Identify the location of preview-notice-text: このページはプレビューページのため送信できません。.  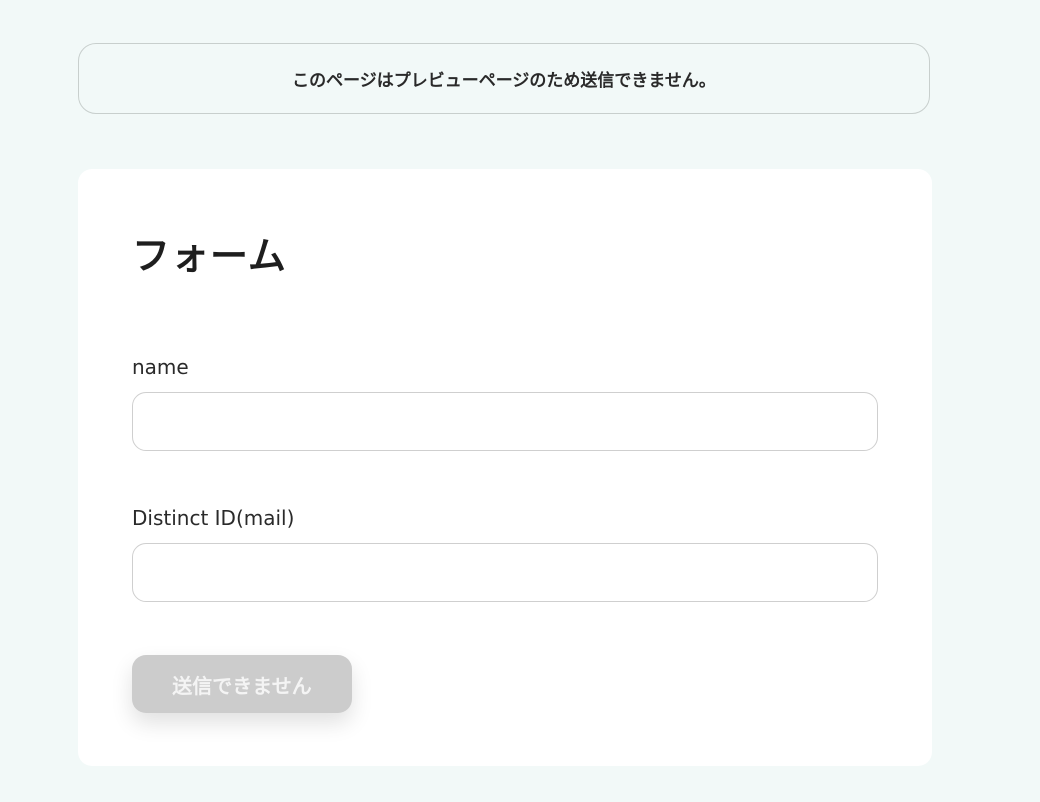
(504, 81).